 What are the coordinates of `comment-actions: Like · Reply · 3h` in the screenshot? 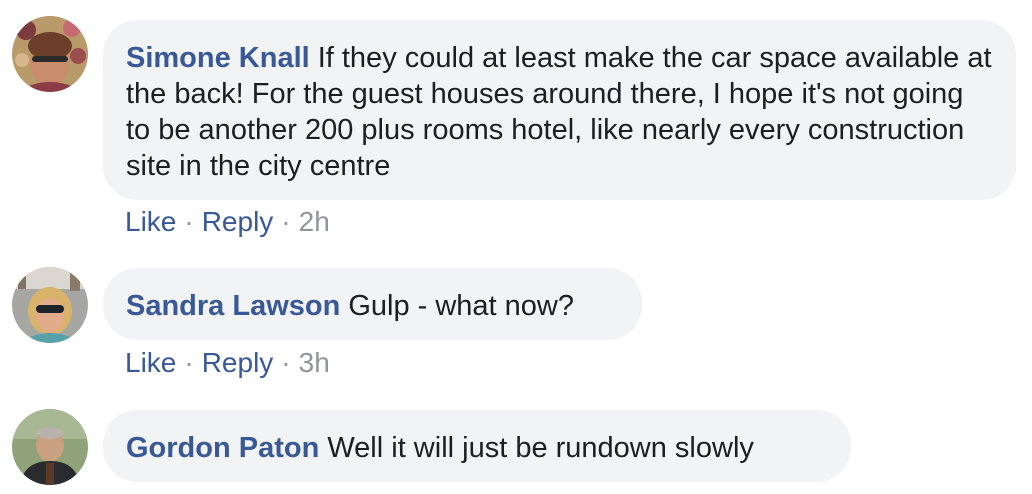 It's located at (227, 363).